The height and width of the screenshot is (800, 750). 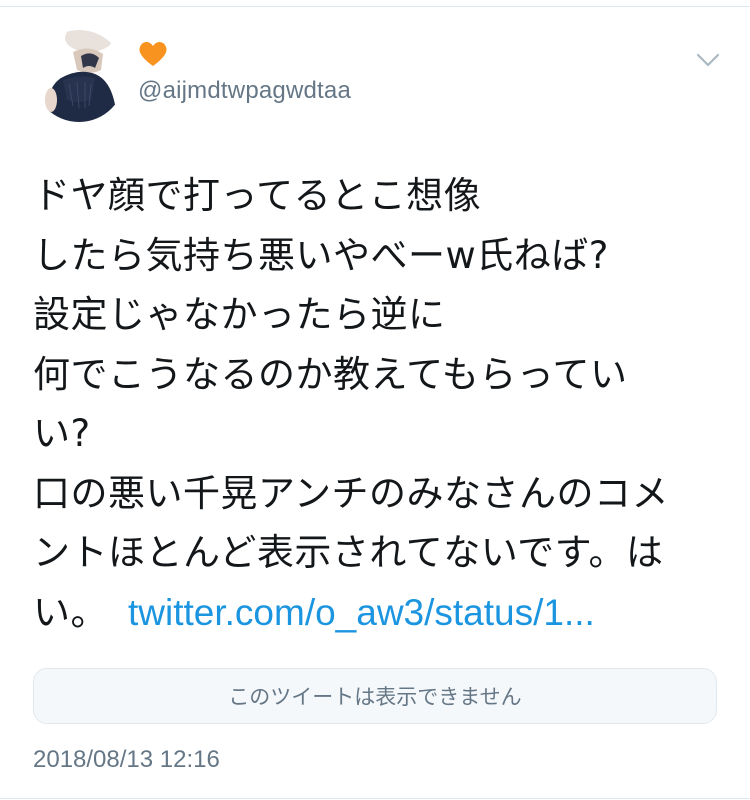 What do you see at coordinates (351, 493) in the screenshot?
I see `tweet-text-line: 口の悪い千晃アンチのみなさんのコメ` at bounding box center [351, 493].